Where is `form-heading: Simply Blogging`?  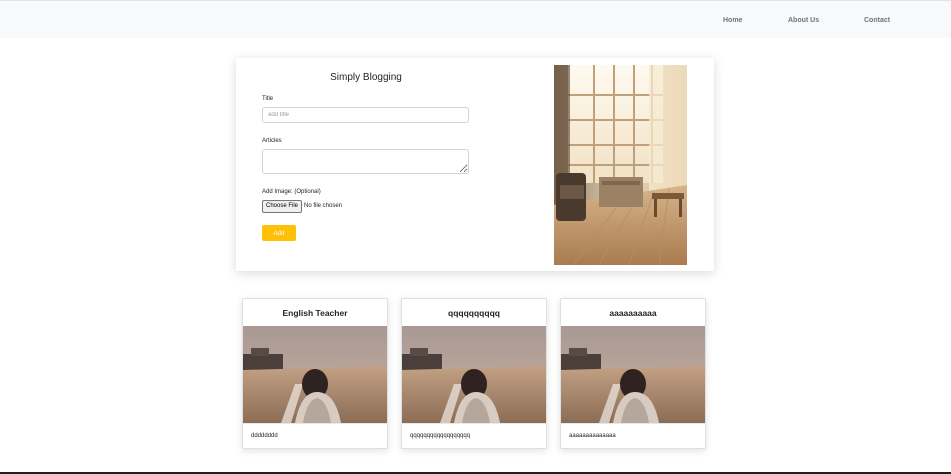 form-heading: Simply Blogging is located at coordinates (366, 77).